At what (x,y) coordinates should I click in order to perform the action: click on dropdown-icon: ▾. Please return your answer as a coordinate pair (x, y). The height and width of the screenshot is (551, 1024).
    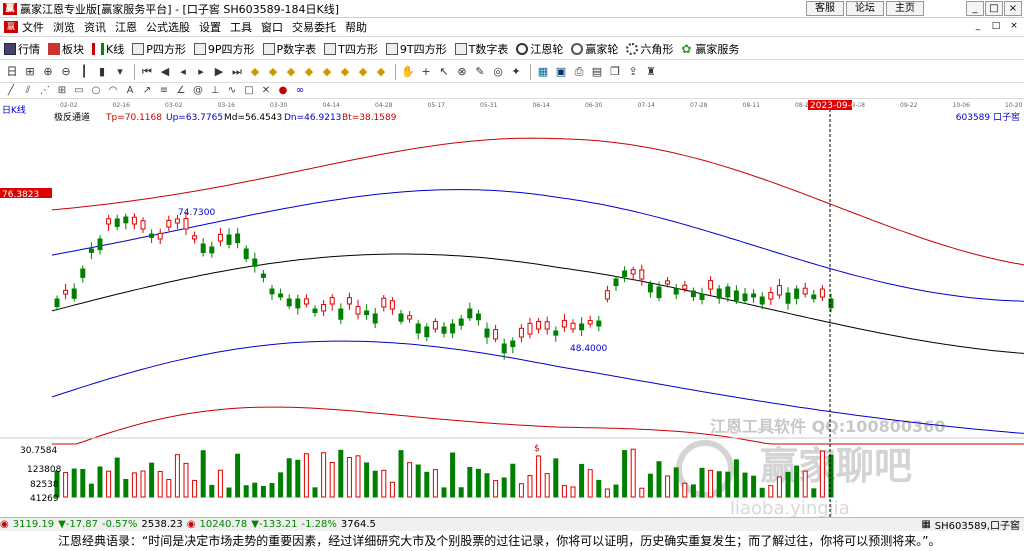
    Looking at the image, I should click on (120, 72).